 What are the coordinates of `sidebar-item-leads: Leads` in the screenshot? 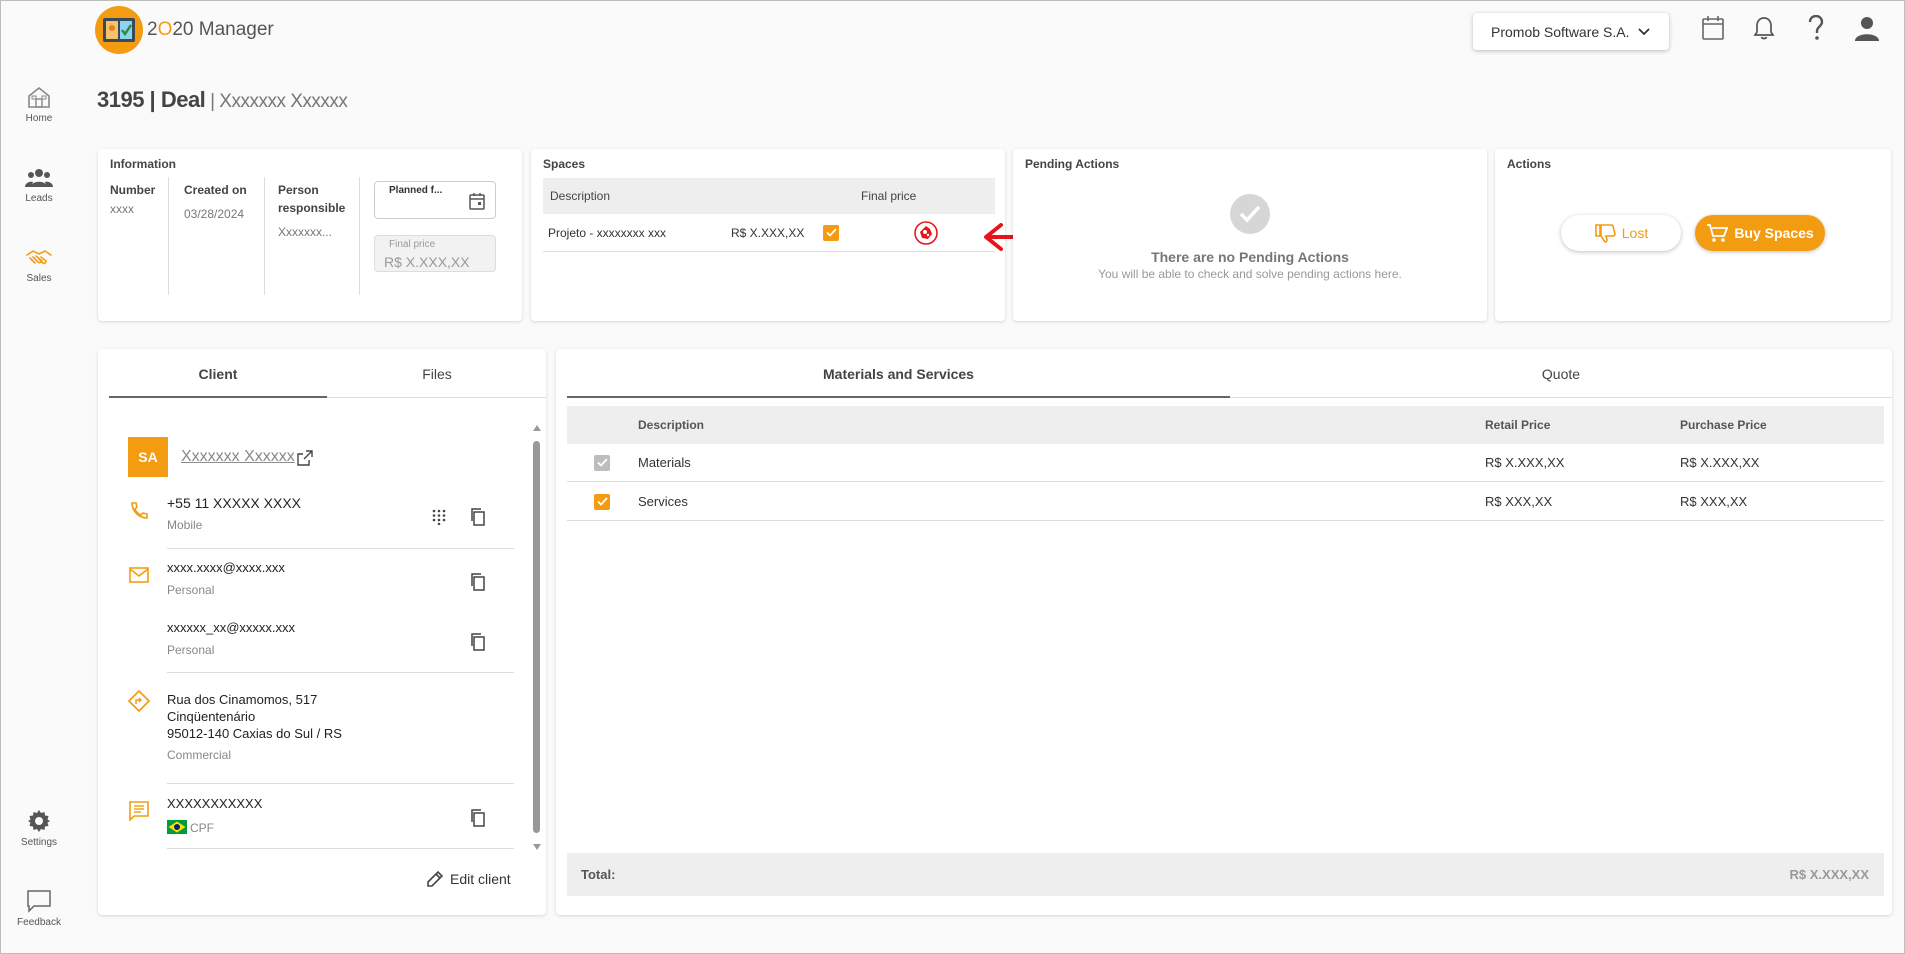 It's located at (39, 185).